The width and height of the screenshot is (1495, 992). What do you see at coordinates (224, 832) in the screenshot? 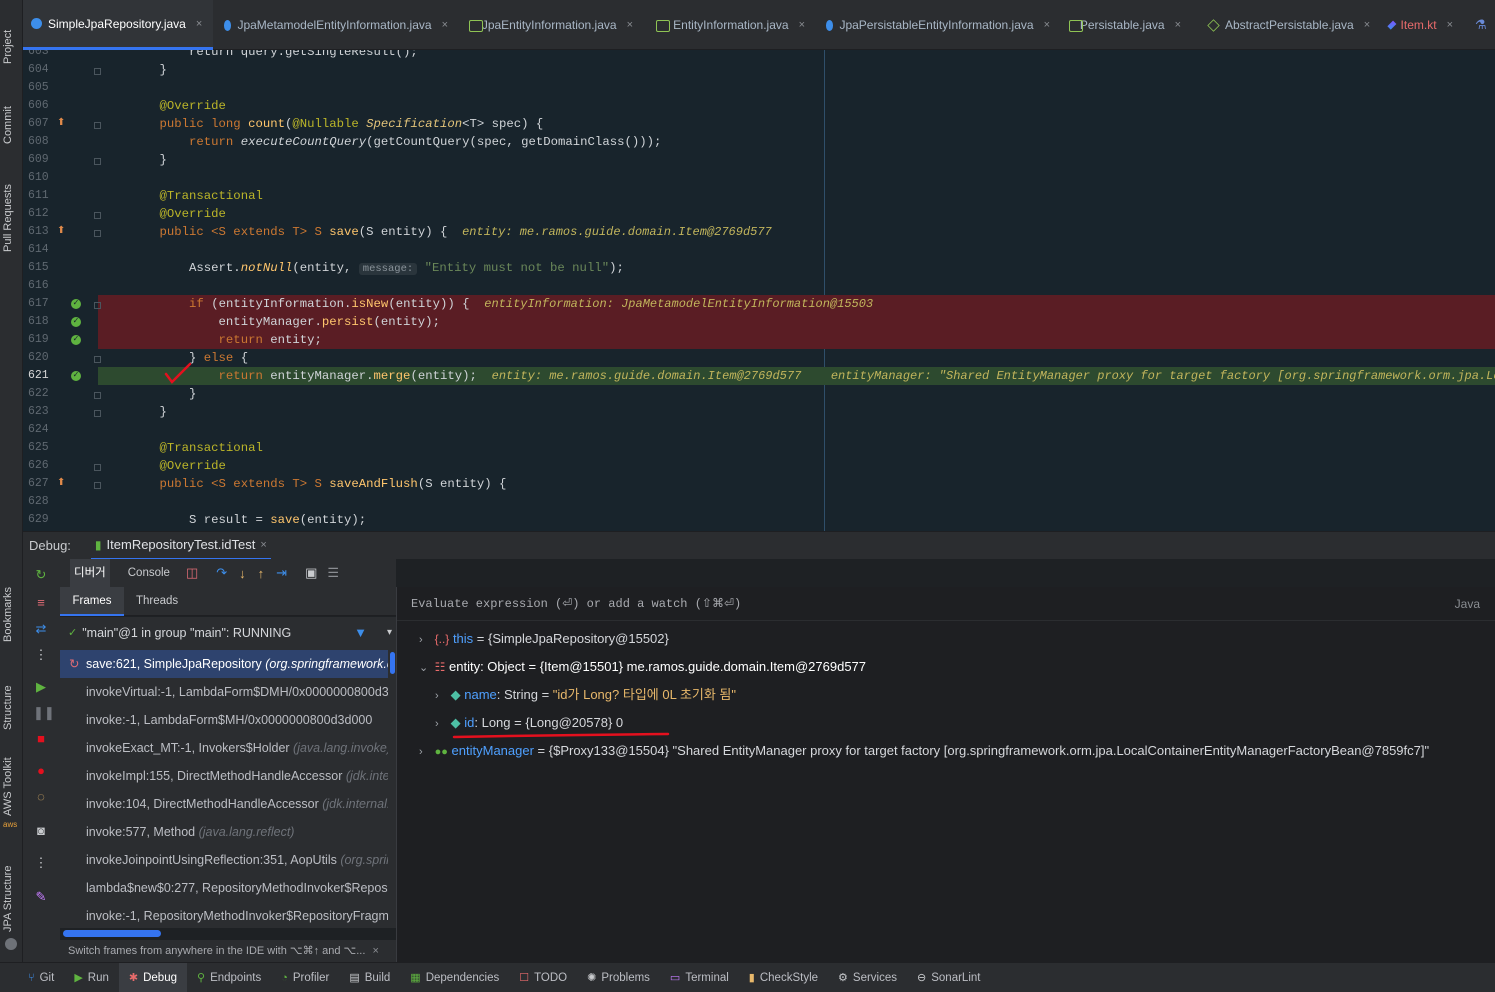
I see `frame-item: invoke:577, Method (java.lang.reflect)` at bounding box center [224, 832].